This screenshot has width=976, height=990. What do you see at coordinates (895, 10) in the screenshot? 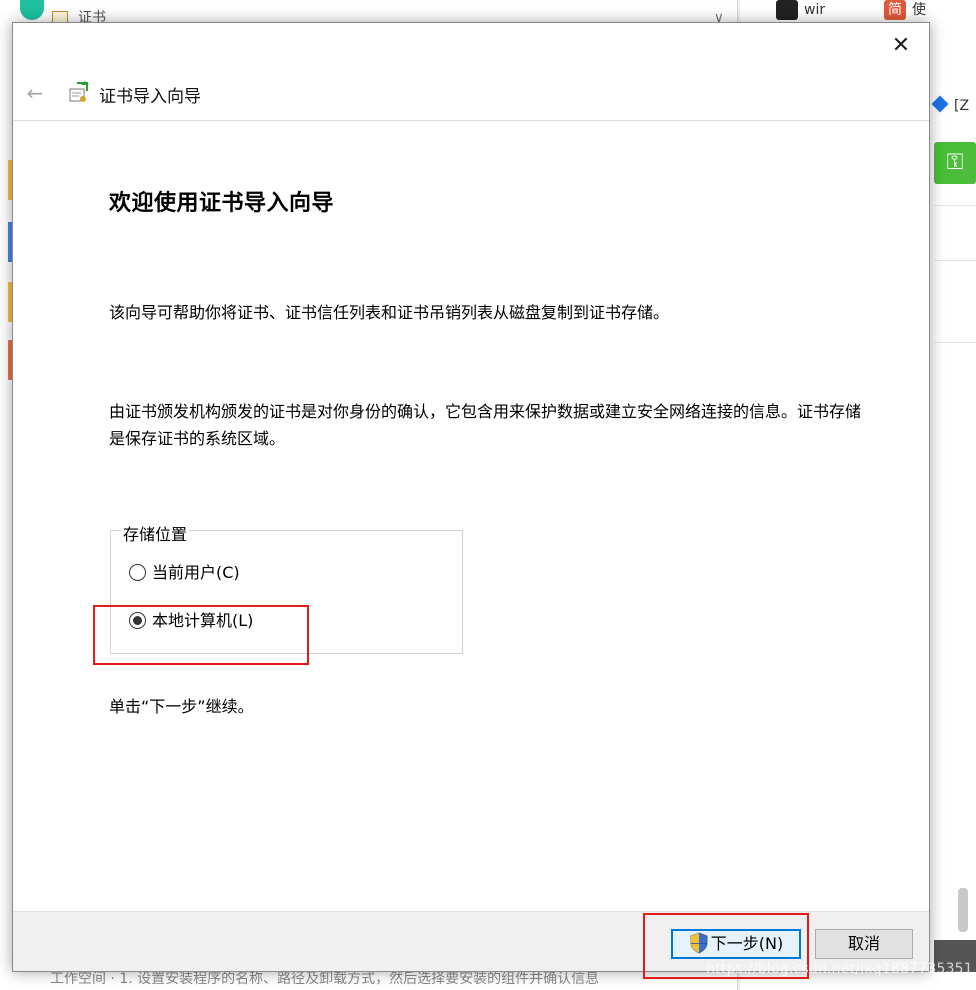
I see `app-icon: 简` at bounding box center [895, 10].